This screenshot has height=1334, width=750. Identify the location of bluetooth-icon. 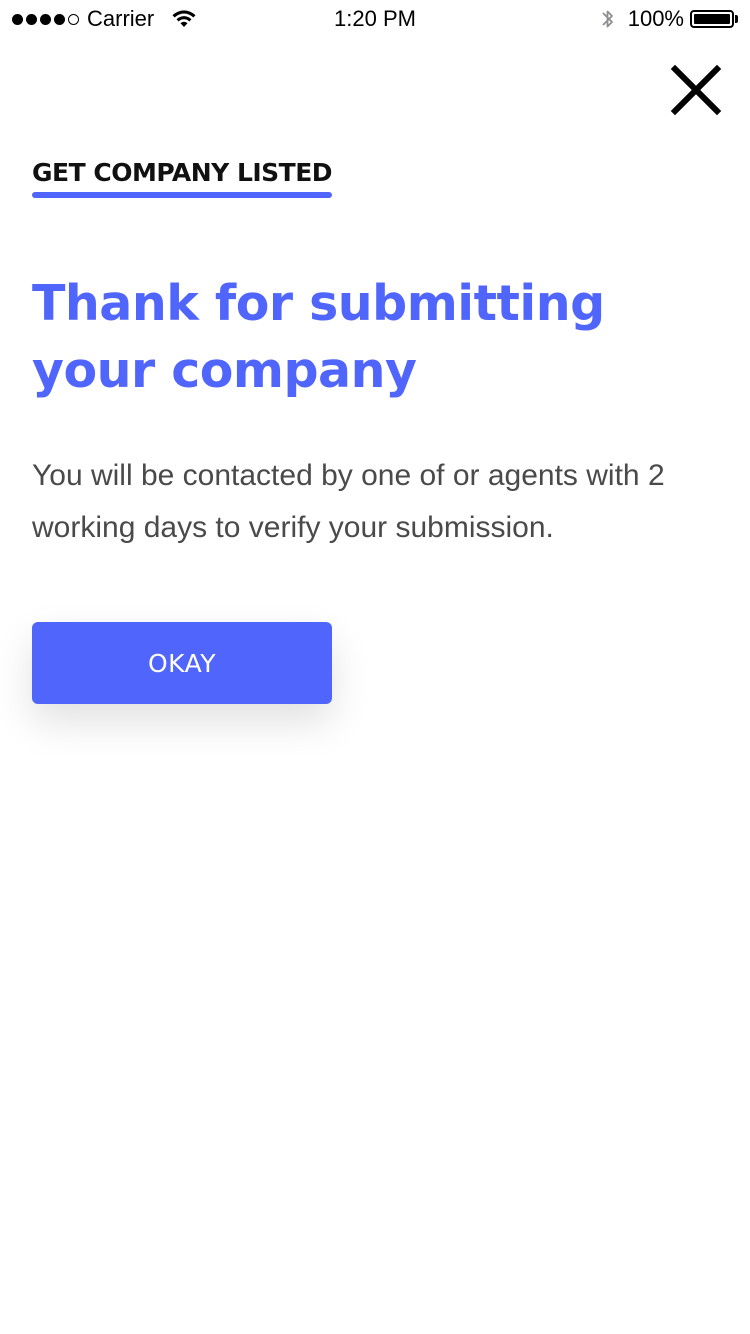
(607, 19).